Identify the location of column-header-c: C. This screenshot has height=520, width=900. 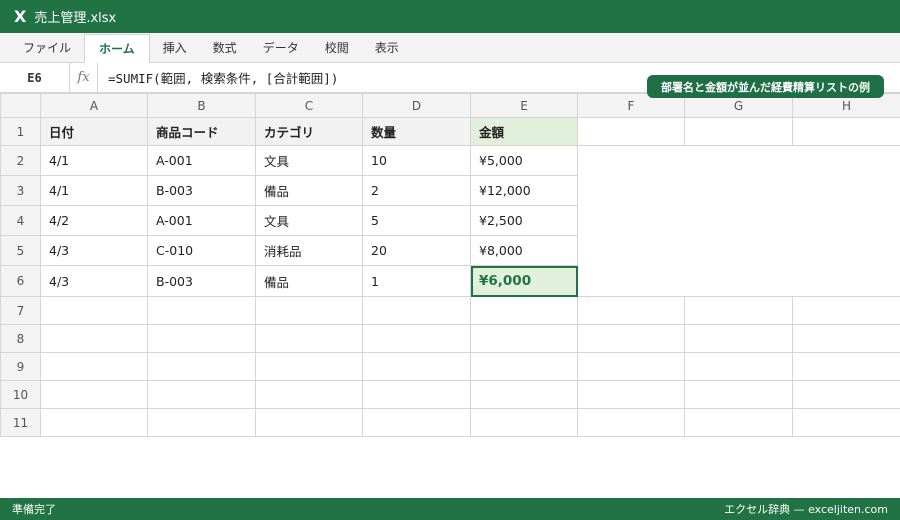
(309, 105).